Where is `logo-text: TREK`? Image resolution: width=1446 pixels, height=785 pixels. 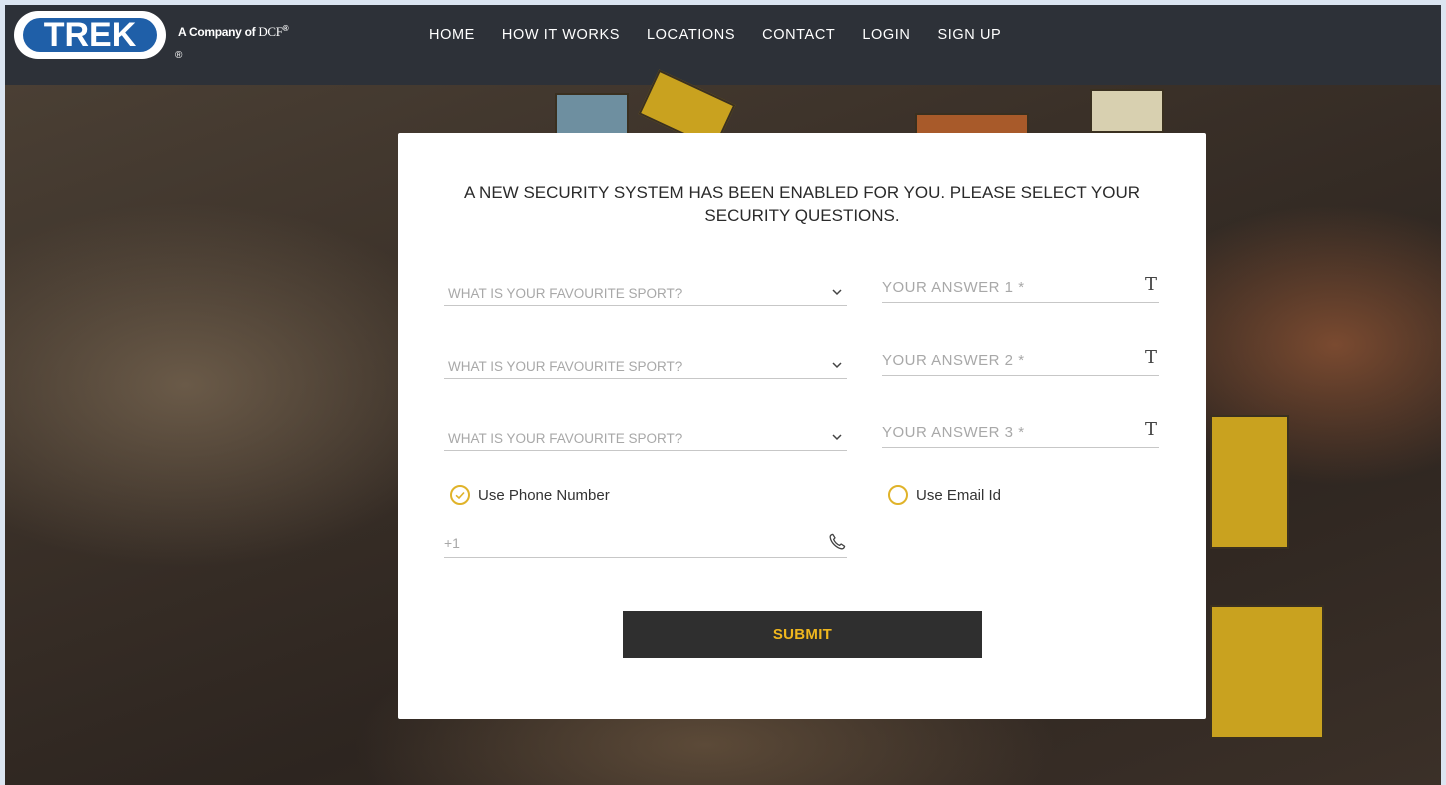
logo-text: TREK is located at coordinates (90, 35).